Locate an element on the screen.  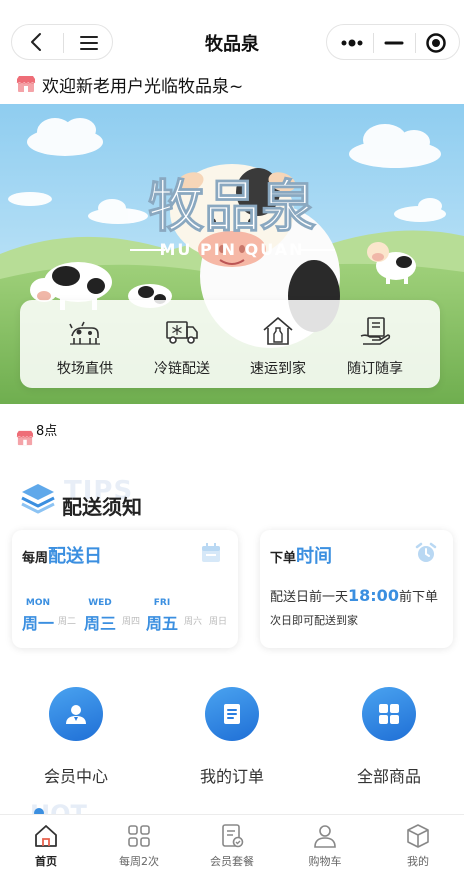
quick-action-label: 全部商品 is located at coordinates (388, 776).